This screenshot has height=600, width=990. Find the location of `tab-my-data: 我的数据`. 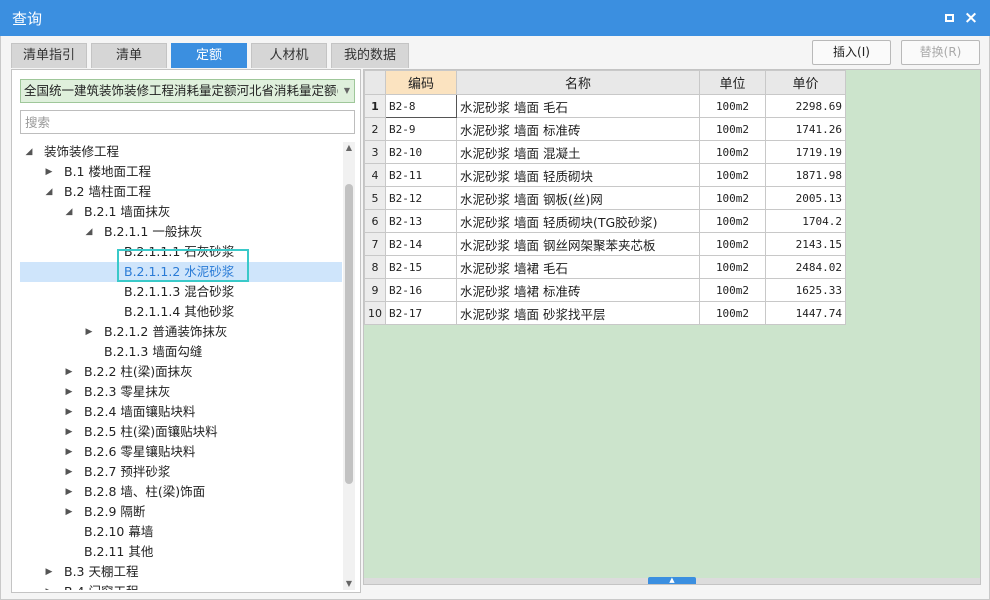

tab-my-data: 我的数据 is located at coordinates (370, 55).